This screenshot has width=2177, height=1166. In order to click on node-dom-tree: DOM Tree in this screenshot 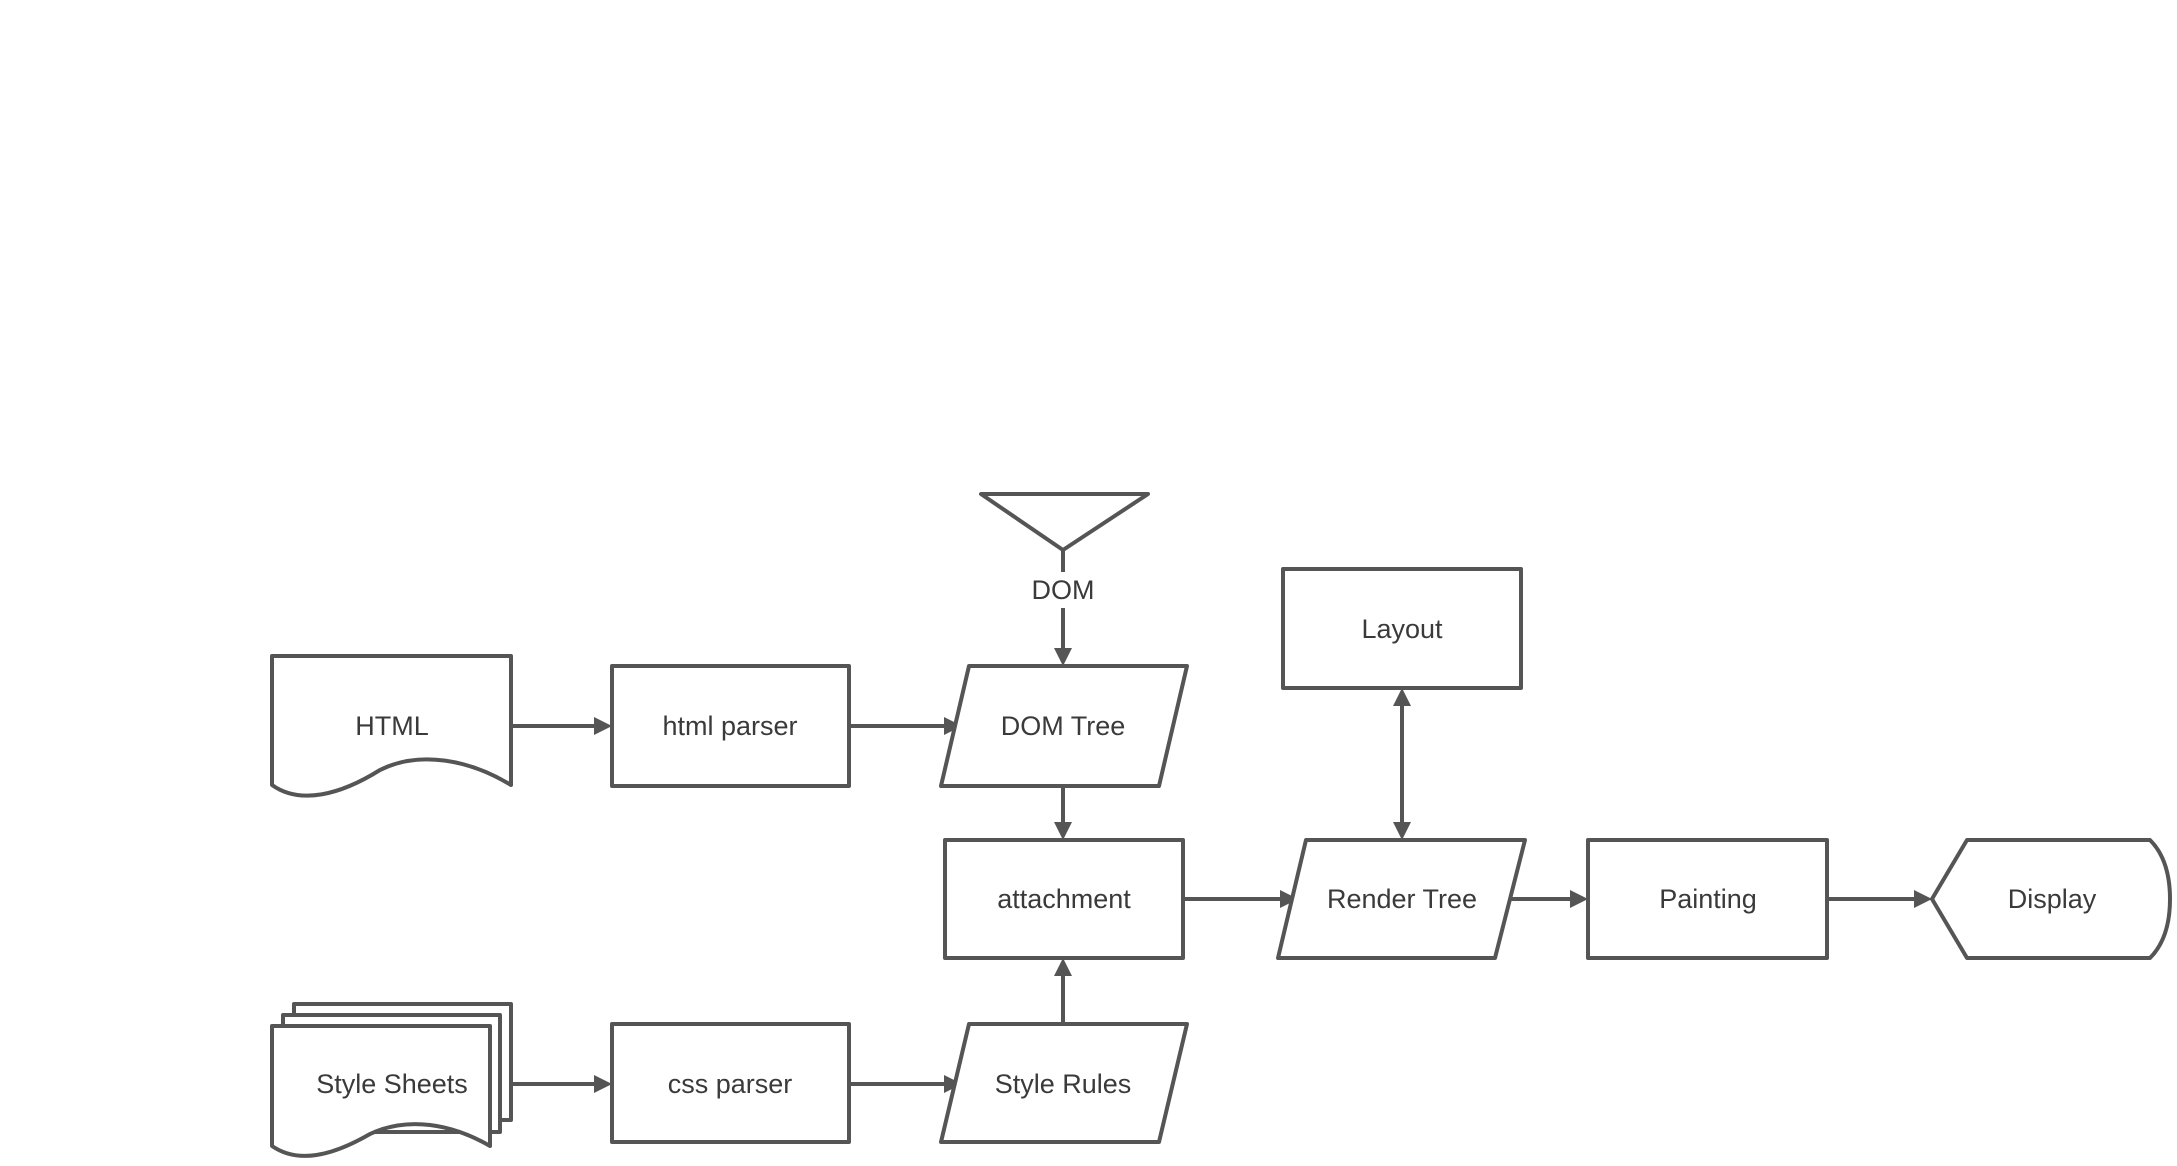, I will do `click(1064, 726)`.